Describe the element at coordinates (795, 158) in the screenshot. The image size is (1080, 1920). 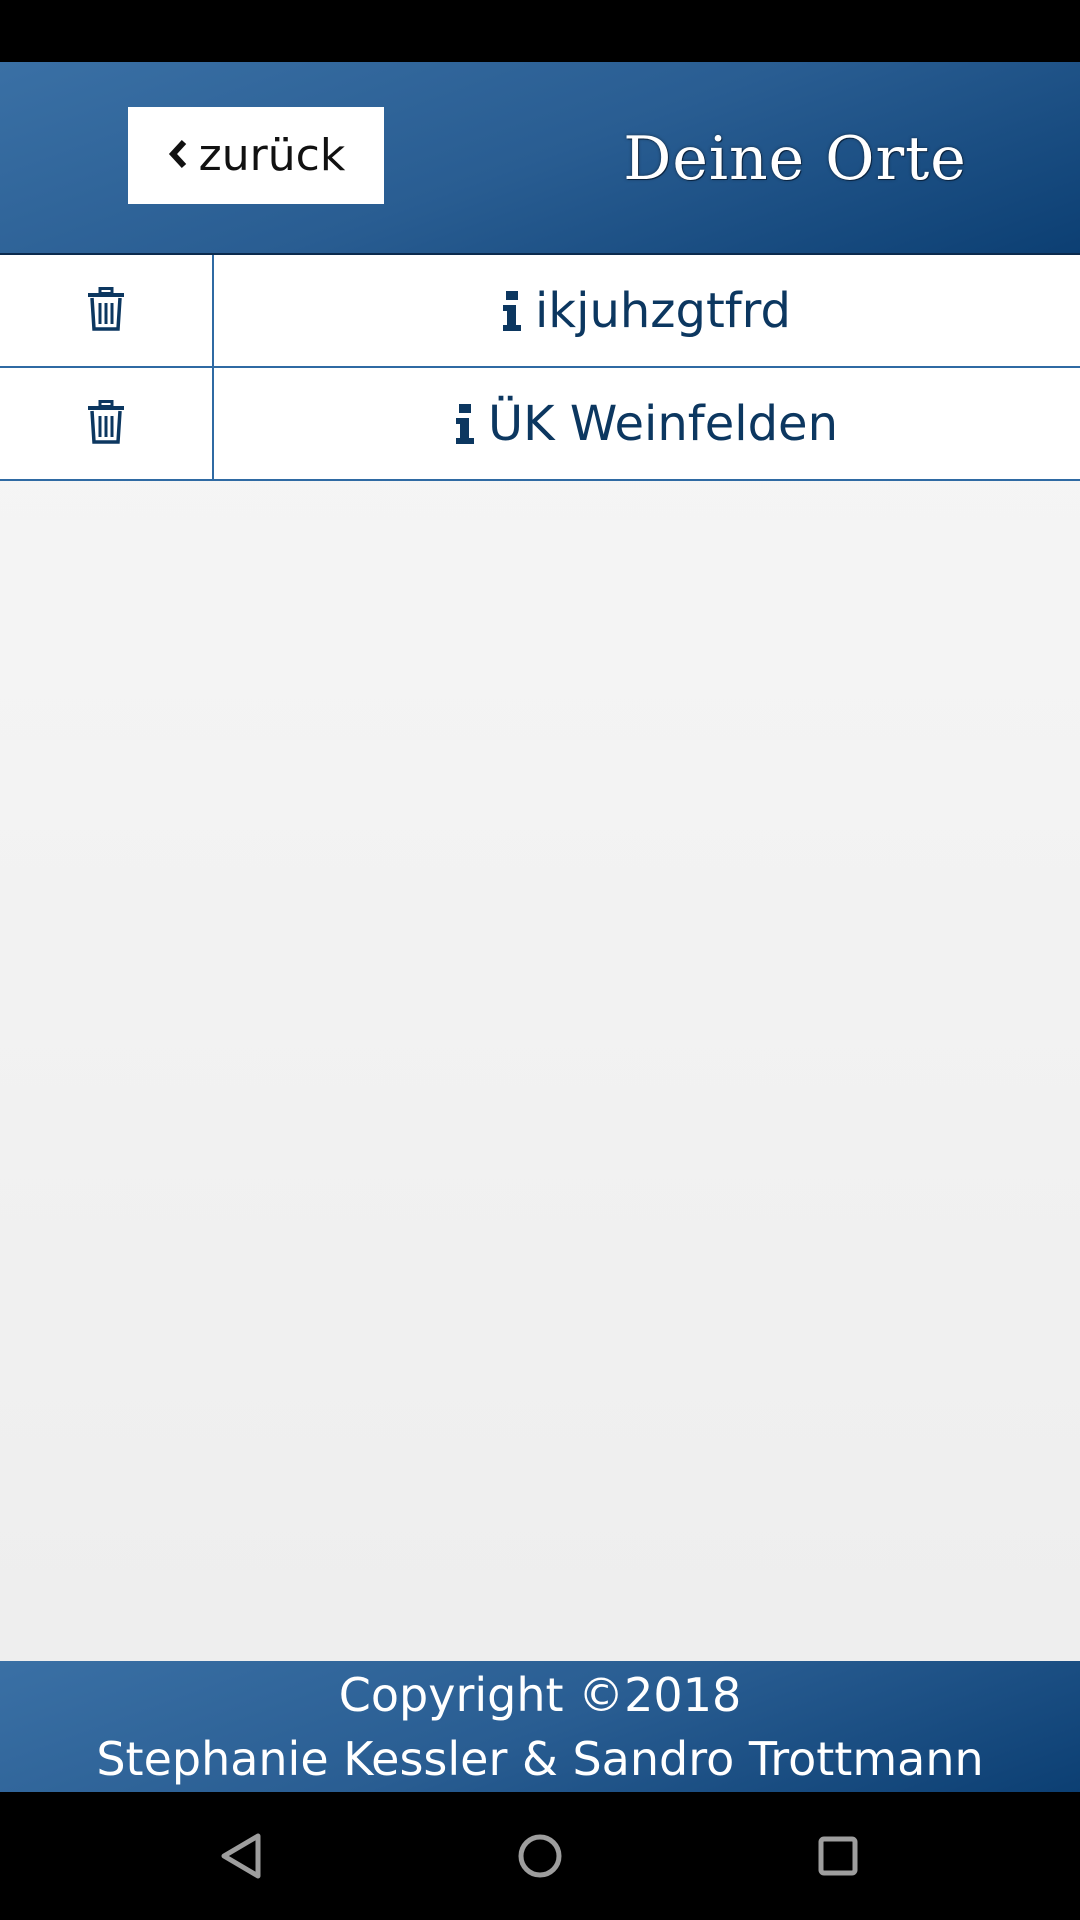
I see `page-title: Deine Orte` at that location.